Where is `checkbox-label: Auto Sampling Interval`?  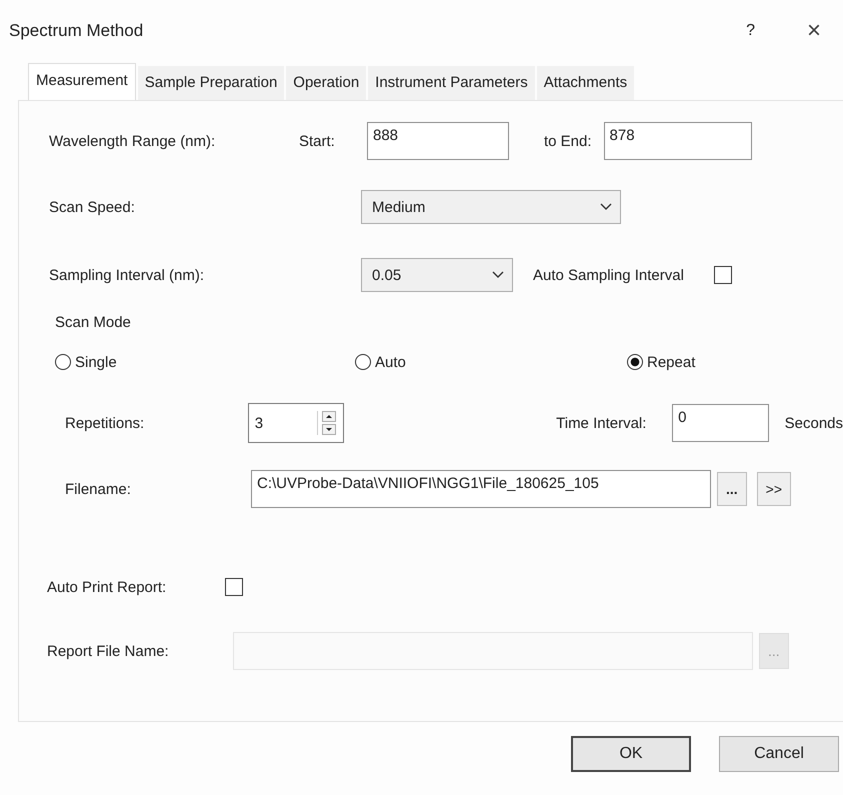
checkbox-label: Auto Sampling Interval is located at coordinates (608, 275).